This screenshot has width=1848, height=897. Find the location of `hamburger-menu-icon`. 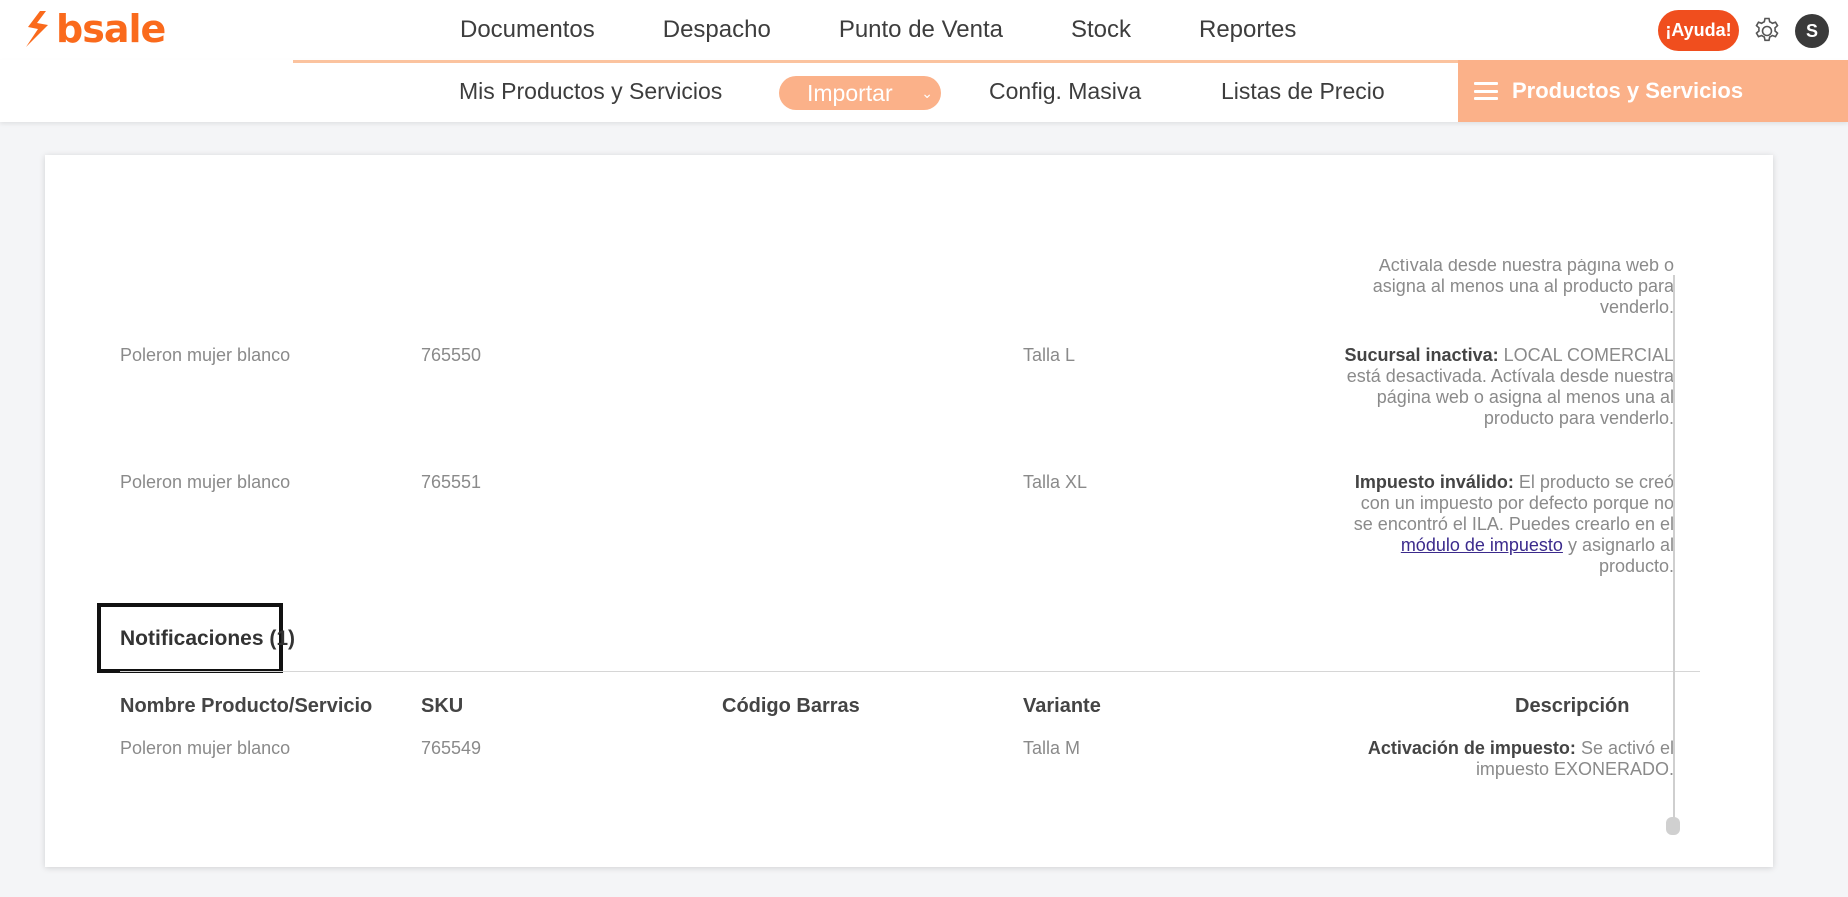

hamburger-menu-icon is located at coordinates (1486, 91).